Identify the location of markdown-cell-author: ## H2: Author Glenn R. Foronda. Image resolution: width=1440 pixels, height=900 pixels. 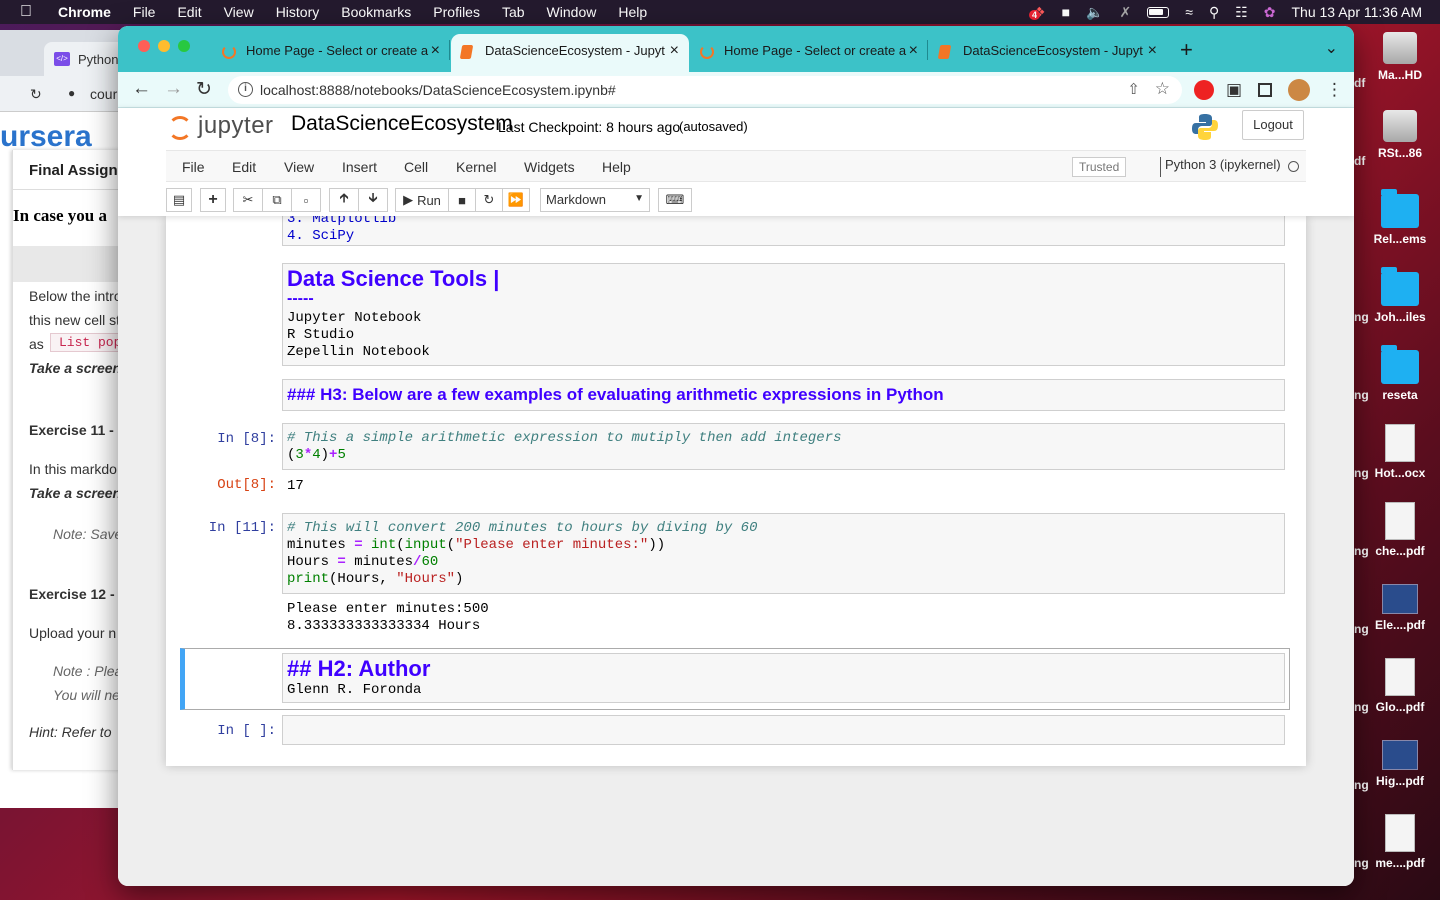
(783, 678).